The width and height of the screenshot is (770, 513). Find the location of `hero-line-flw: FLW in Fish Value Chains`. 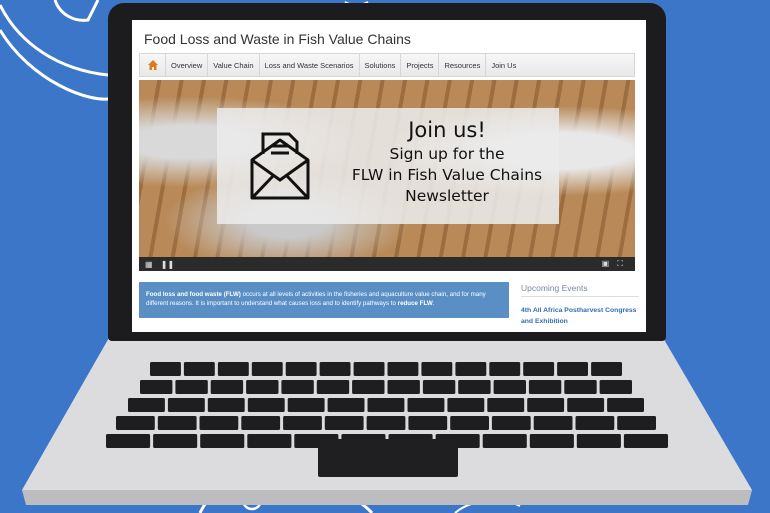

hero-line-flw: FLW in Fish Value Chains is located at coordinates (447, 175).